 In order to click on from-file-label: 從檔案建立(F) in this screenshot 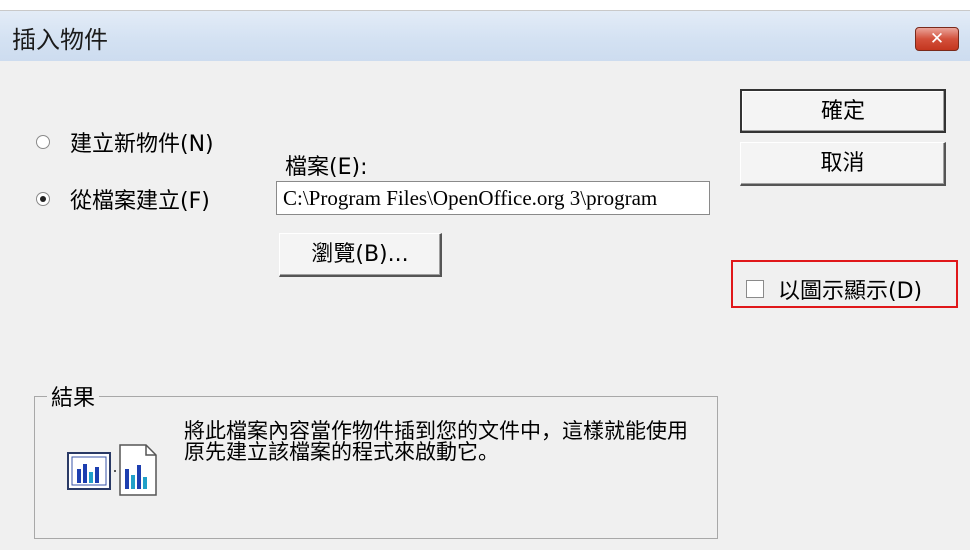, I will do `click(140, 201)`.